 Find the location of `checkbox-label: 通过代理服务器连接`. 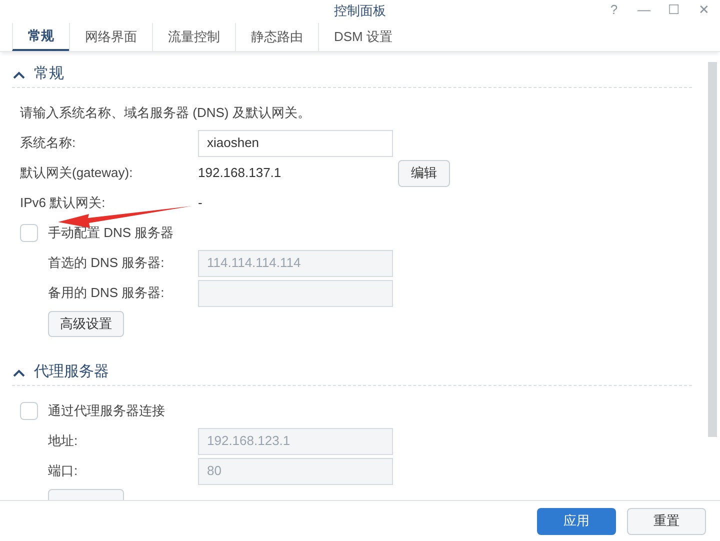

checkbox-label: 通过代理服务器连接 is located at coordinates (106, 411).